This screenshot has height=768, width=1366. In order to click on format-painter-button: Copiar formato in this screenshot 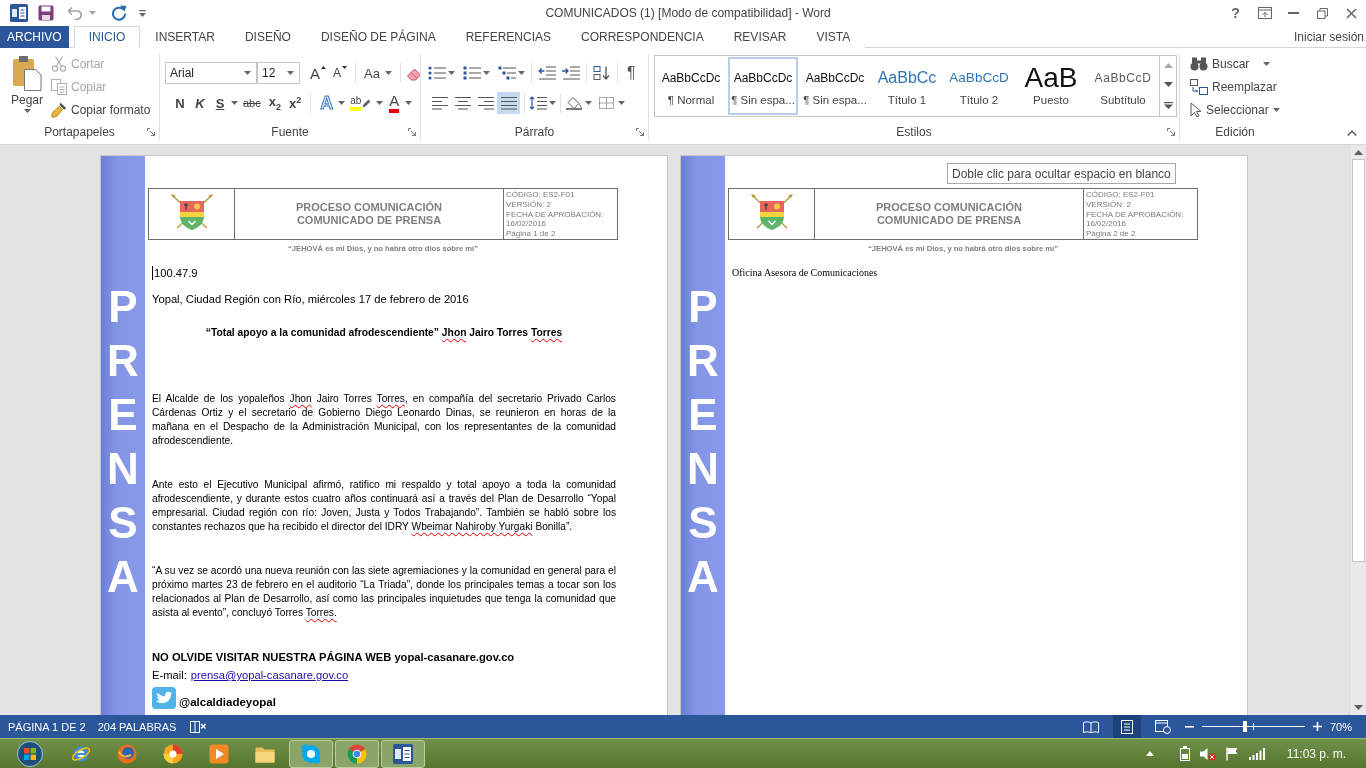, I will do `click(101, 109)`.